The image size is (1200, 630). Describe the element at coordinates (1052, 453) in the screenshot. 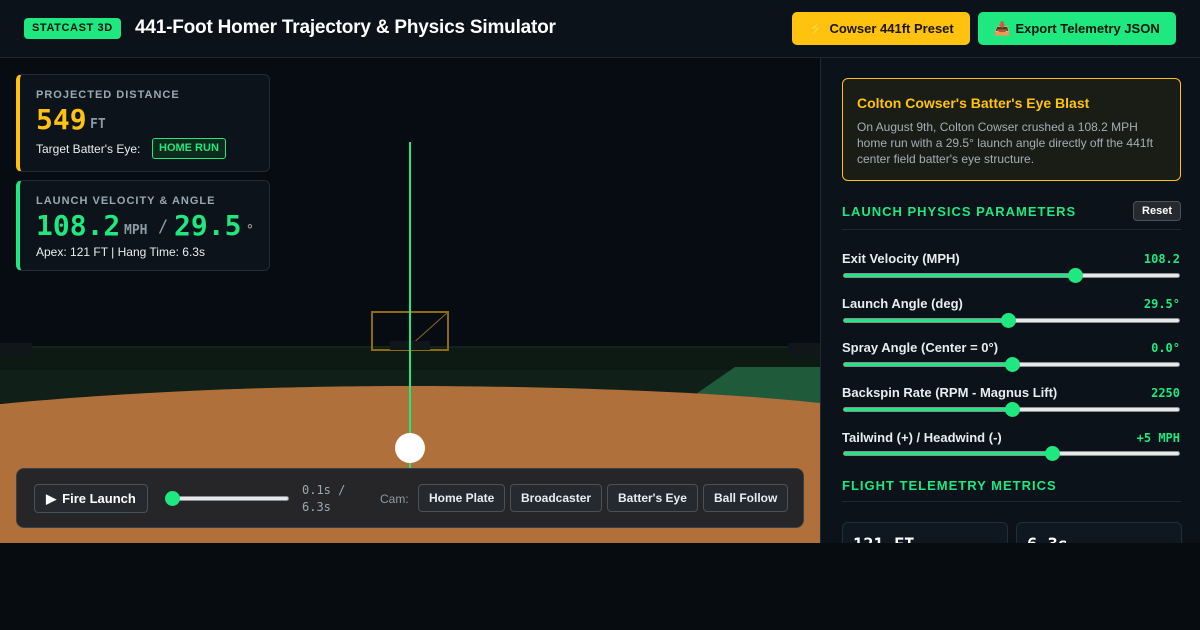

I see `wind-thumb` at that location.